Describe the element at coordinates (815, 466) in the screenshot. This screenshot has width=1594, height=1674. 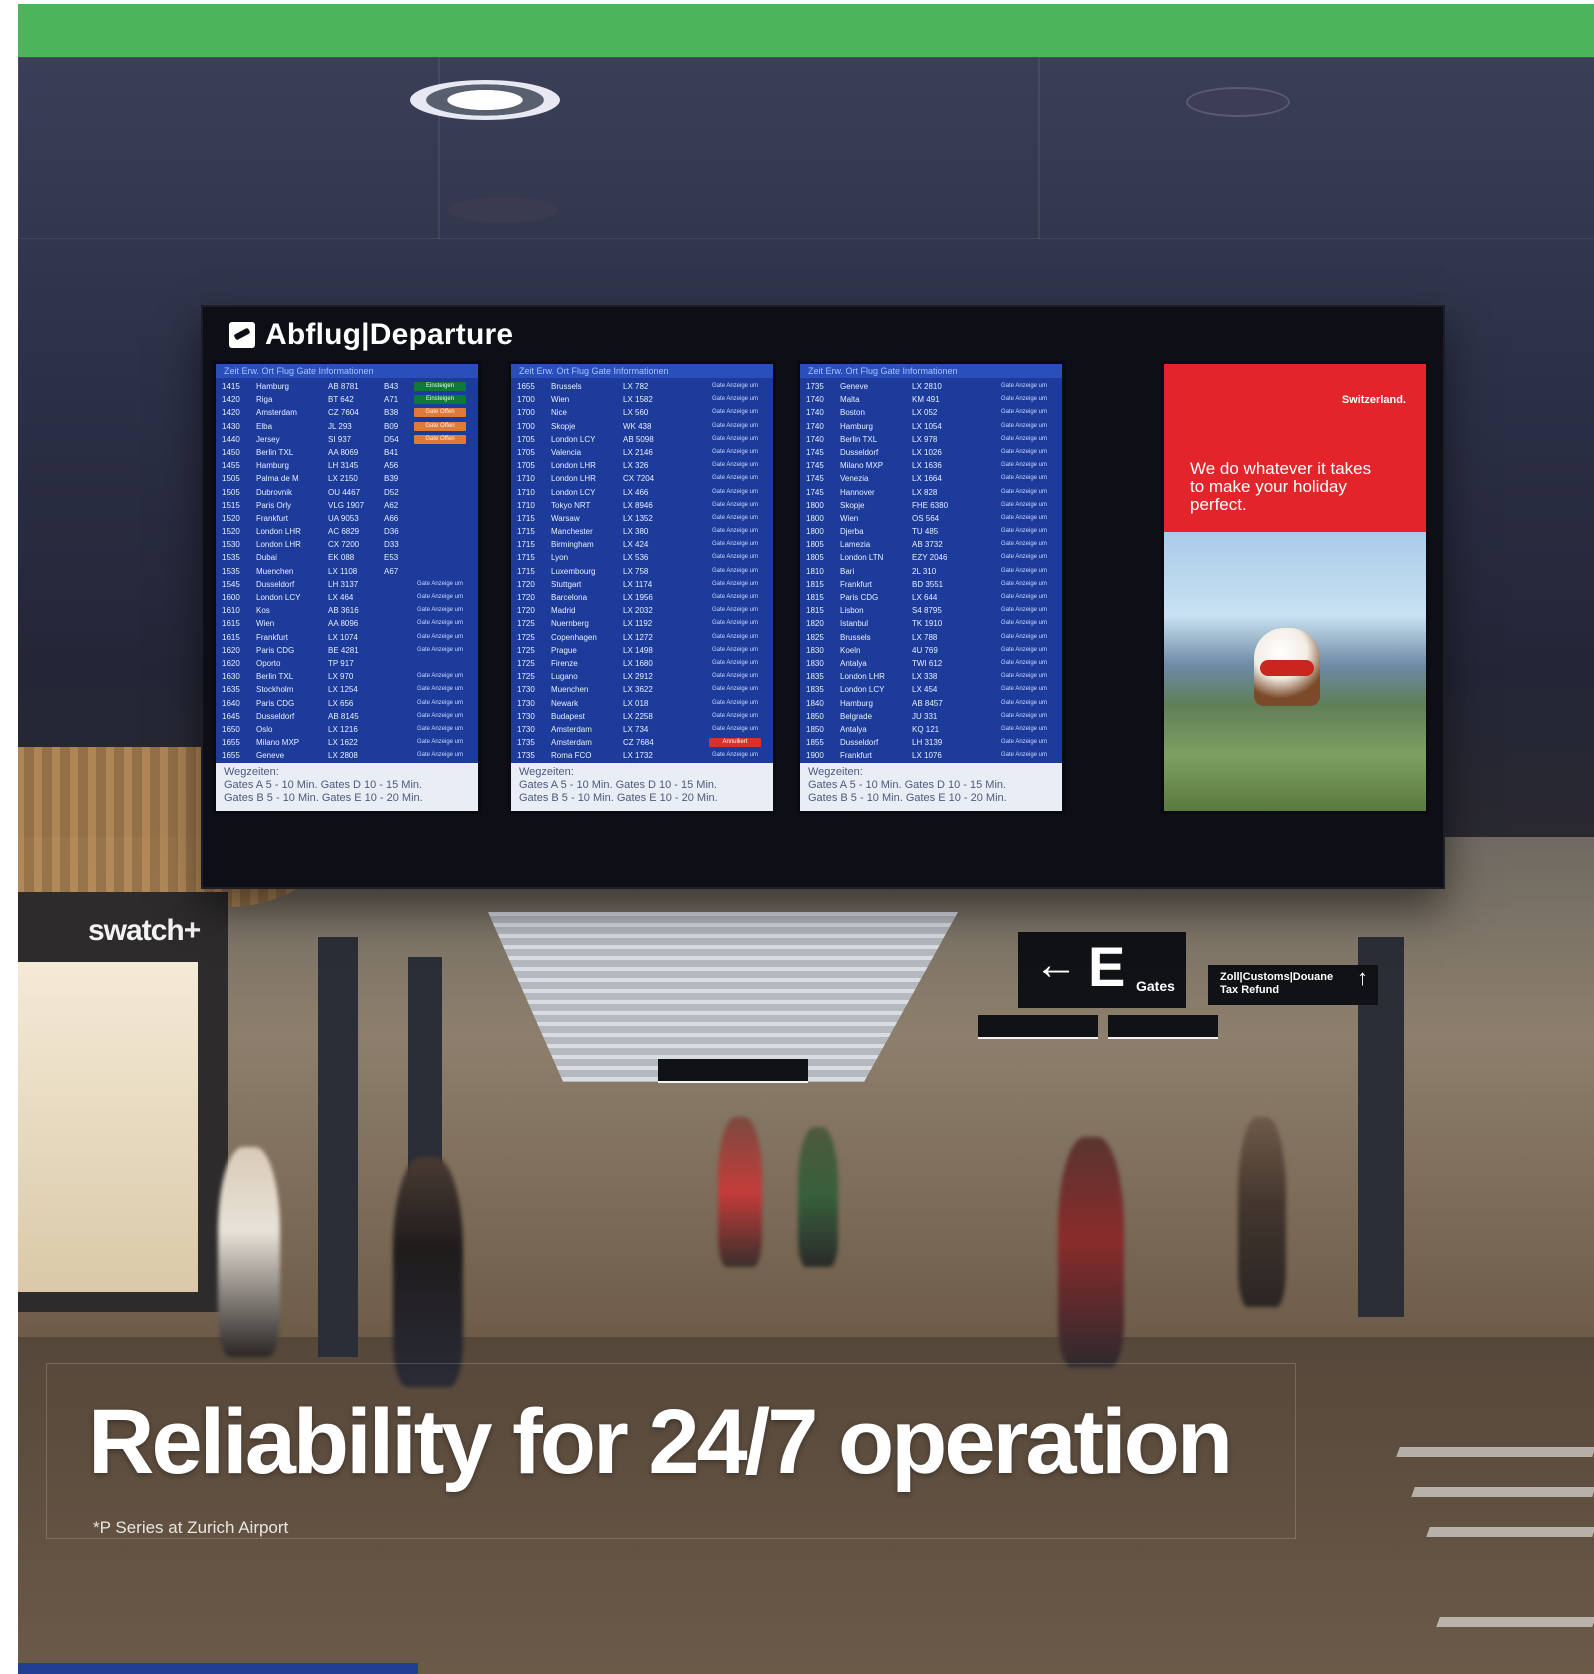
I see `departure-time: 1745` at that location.